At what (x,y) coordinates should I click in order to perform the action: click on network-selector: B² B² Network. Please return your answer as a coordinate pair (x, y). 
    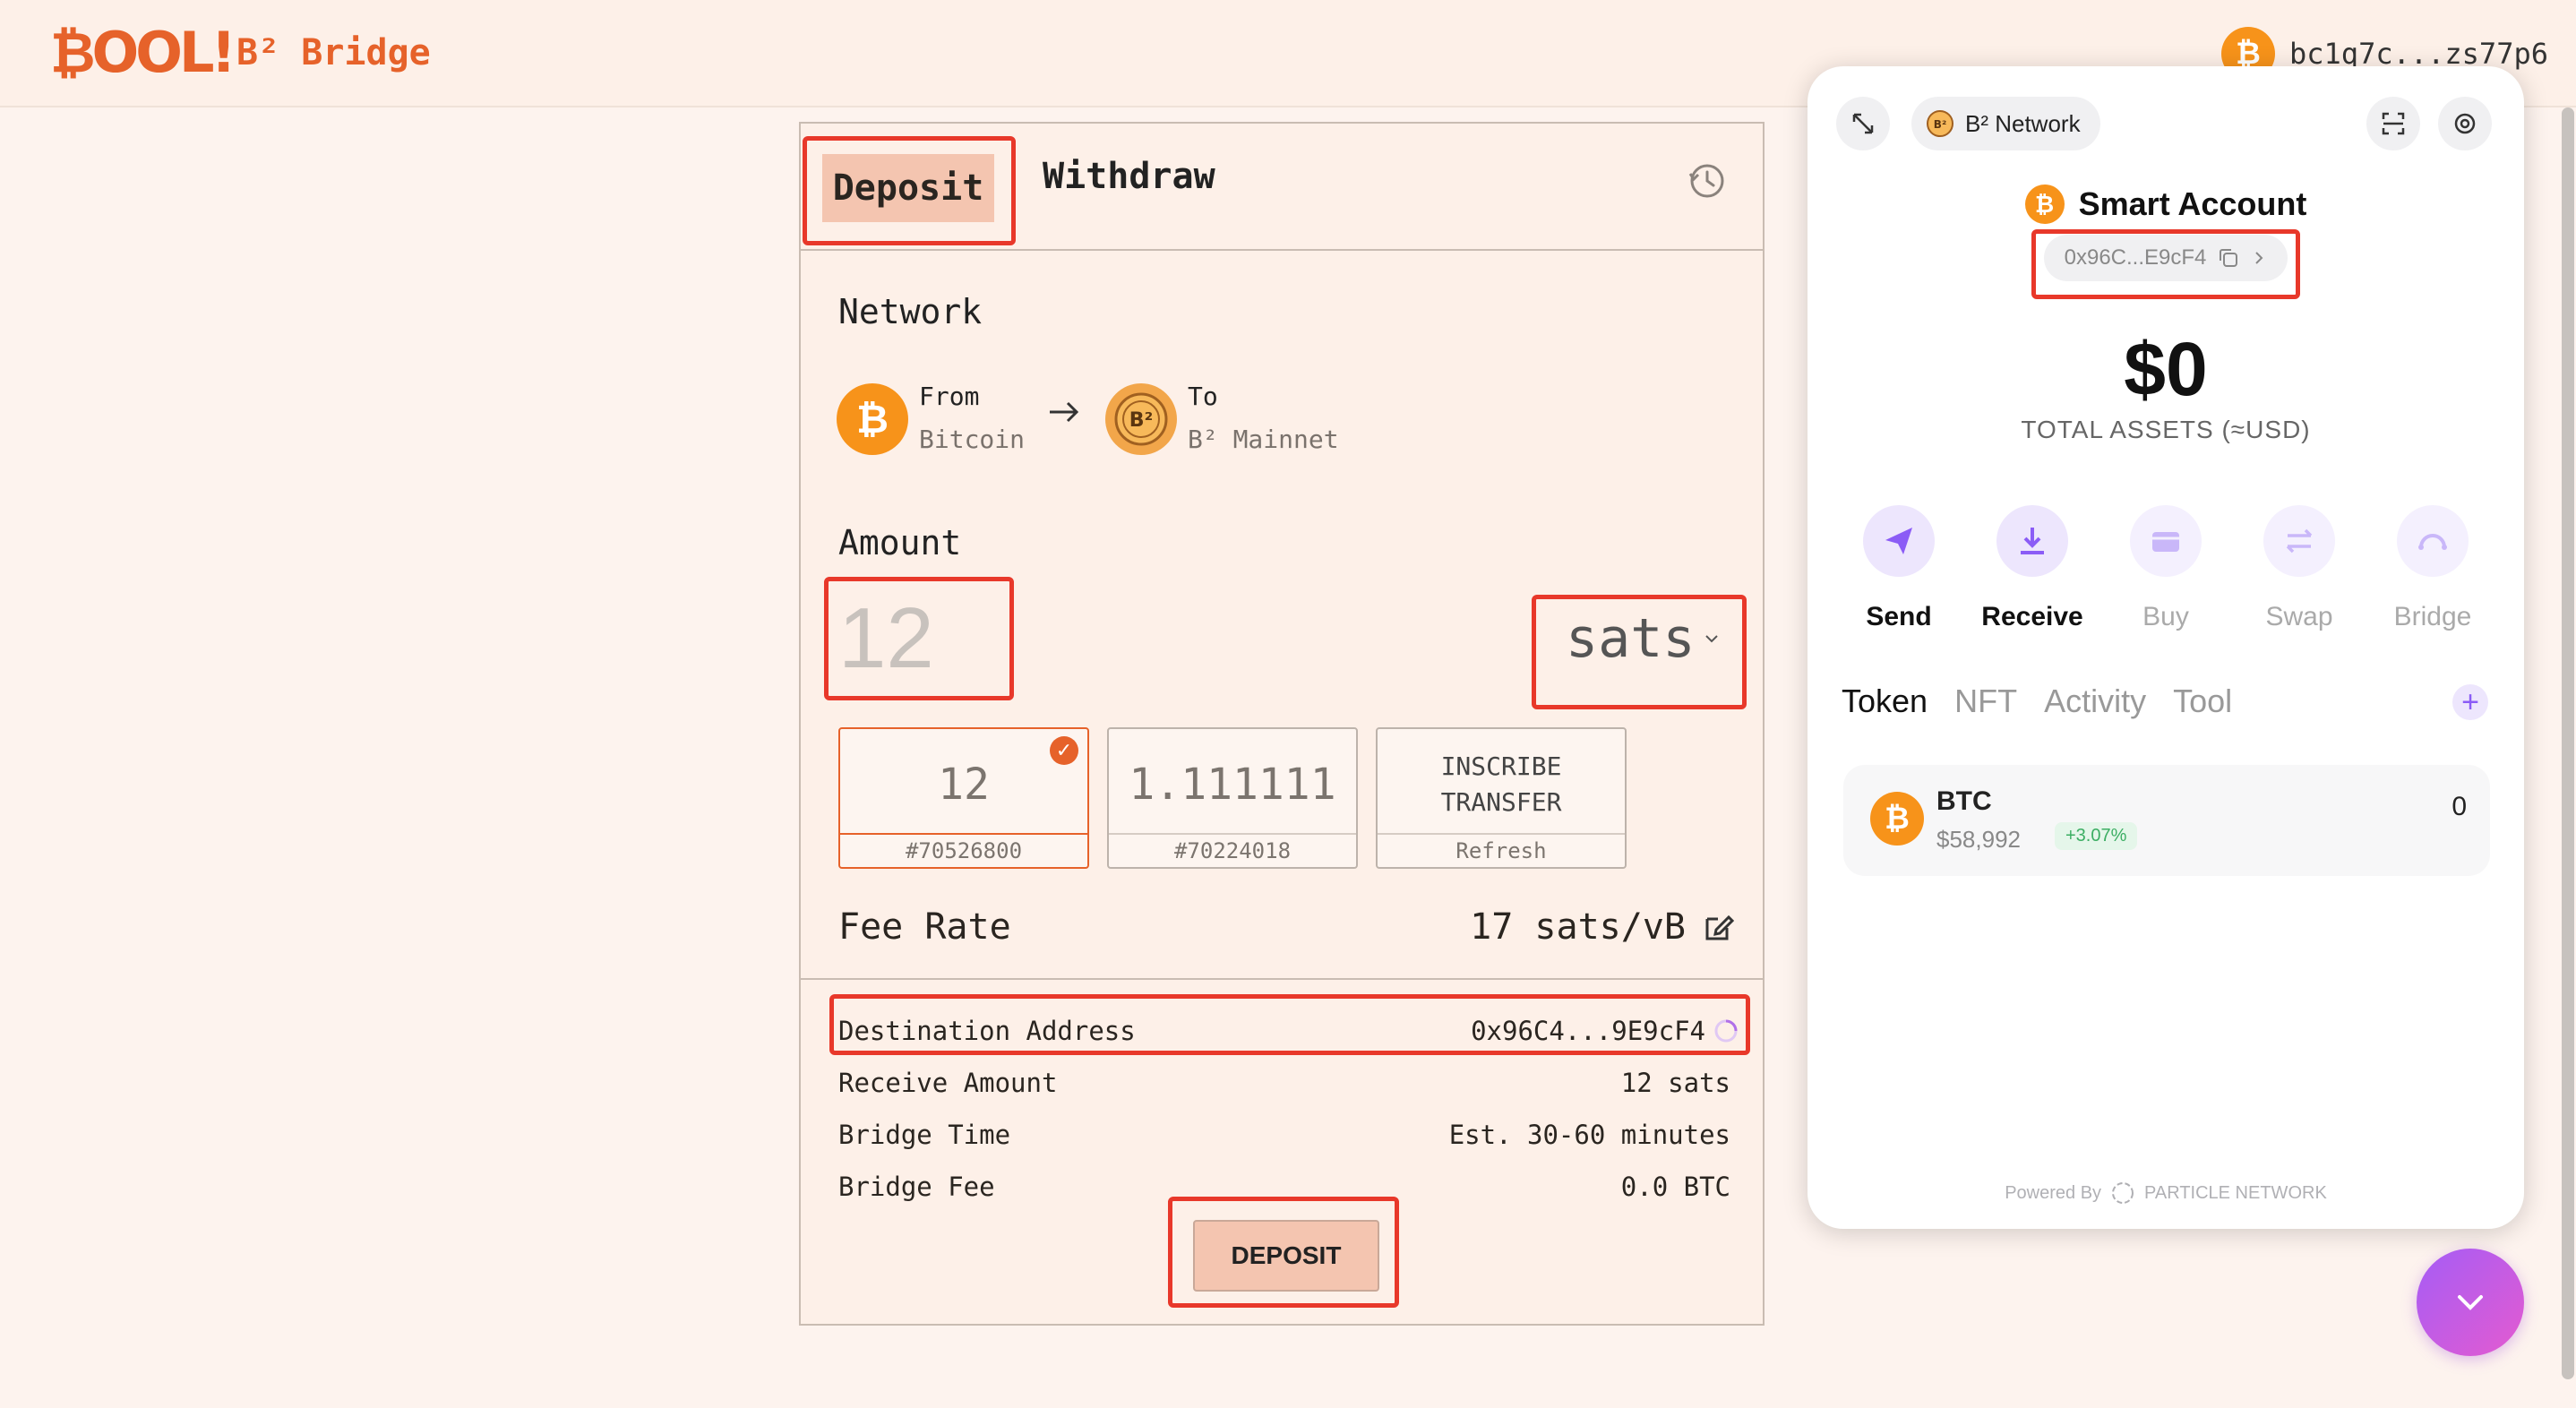
    Looking at the image, I should click on (2005, 123).